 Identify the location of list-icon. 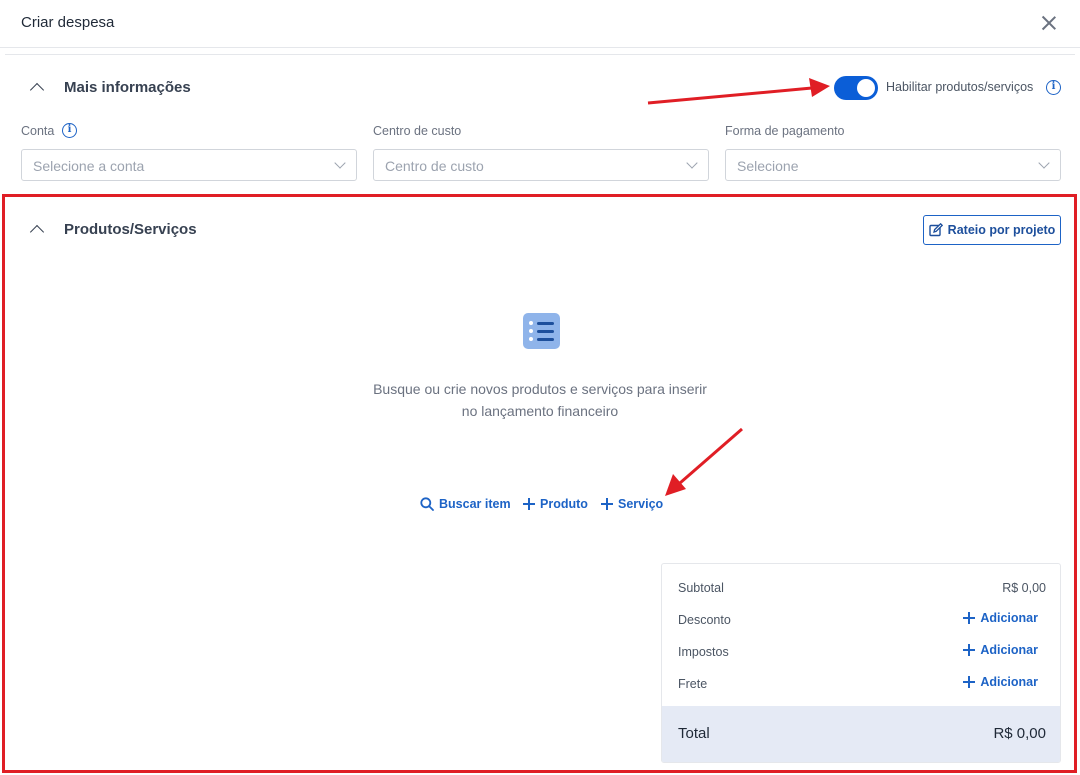
(541, 331).